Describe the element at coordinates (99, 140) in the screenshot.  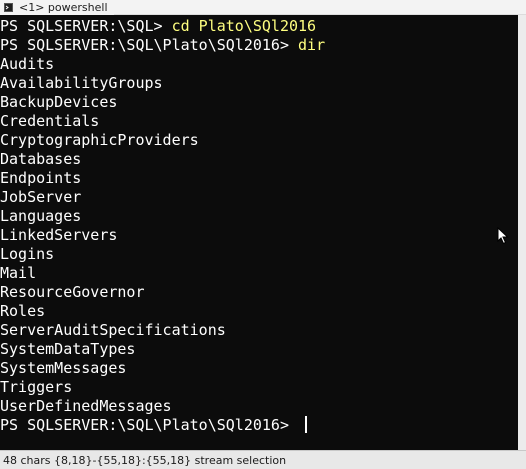
I see `output-text: CryptographicProviders` at that location.